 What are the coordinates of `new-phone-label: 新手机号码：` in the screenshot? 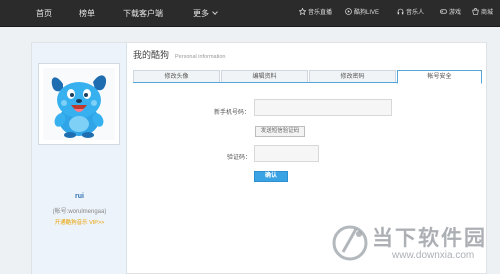 It's located at (232, 113).